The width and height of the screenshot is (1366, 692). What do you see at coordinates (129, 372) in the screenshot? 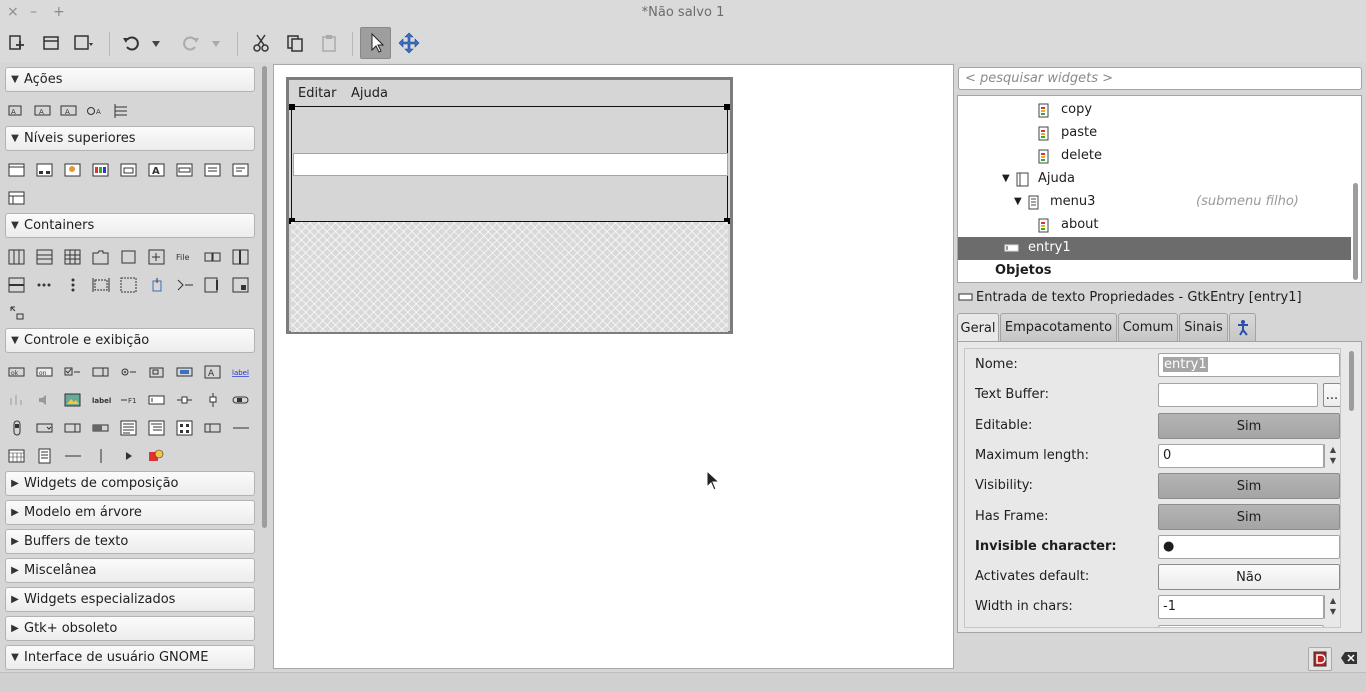
I see `radio-button-icon` at bounding box center [129, 372].